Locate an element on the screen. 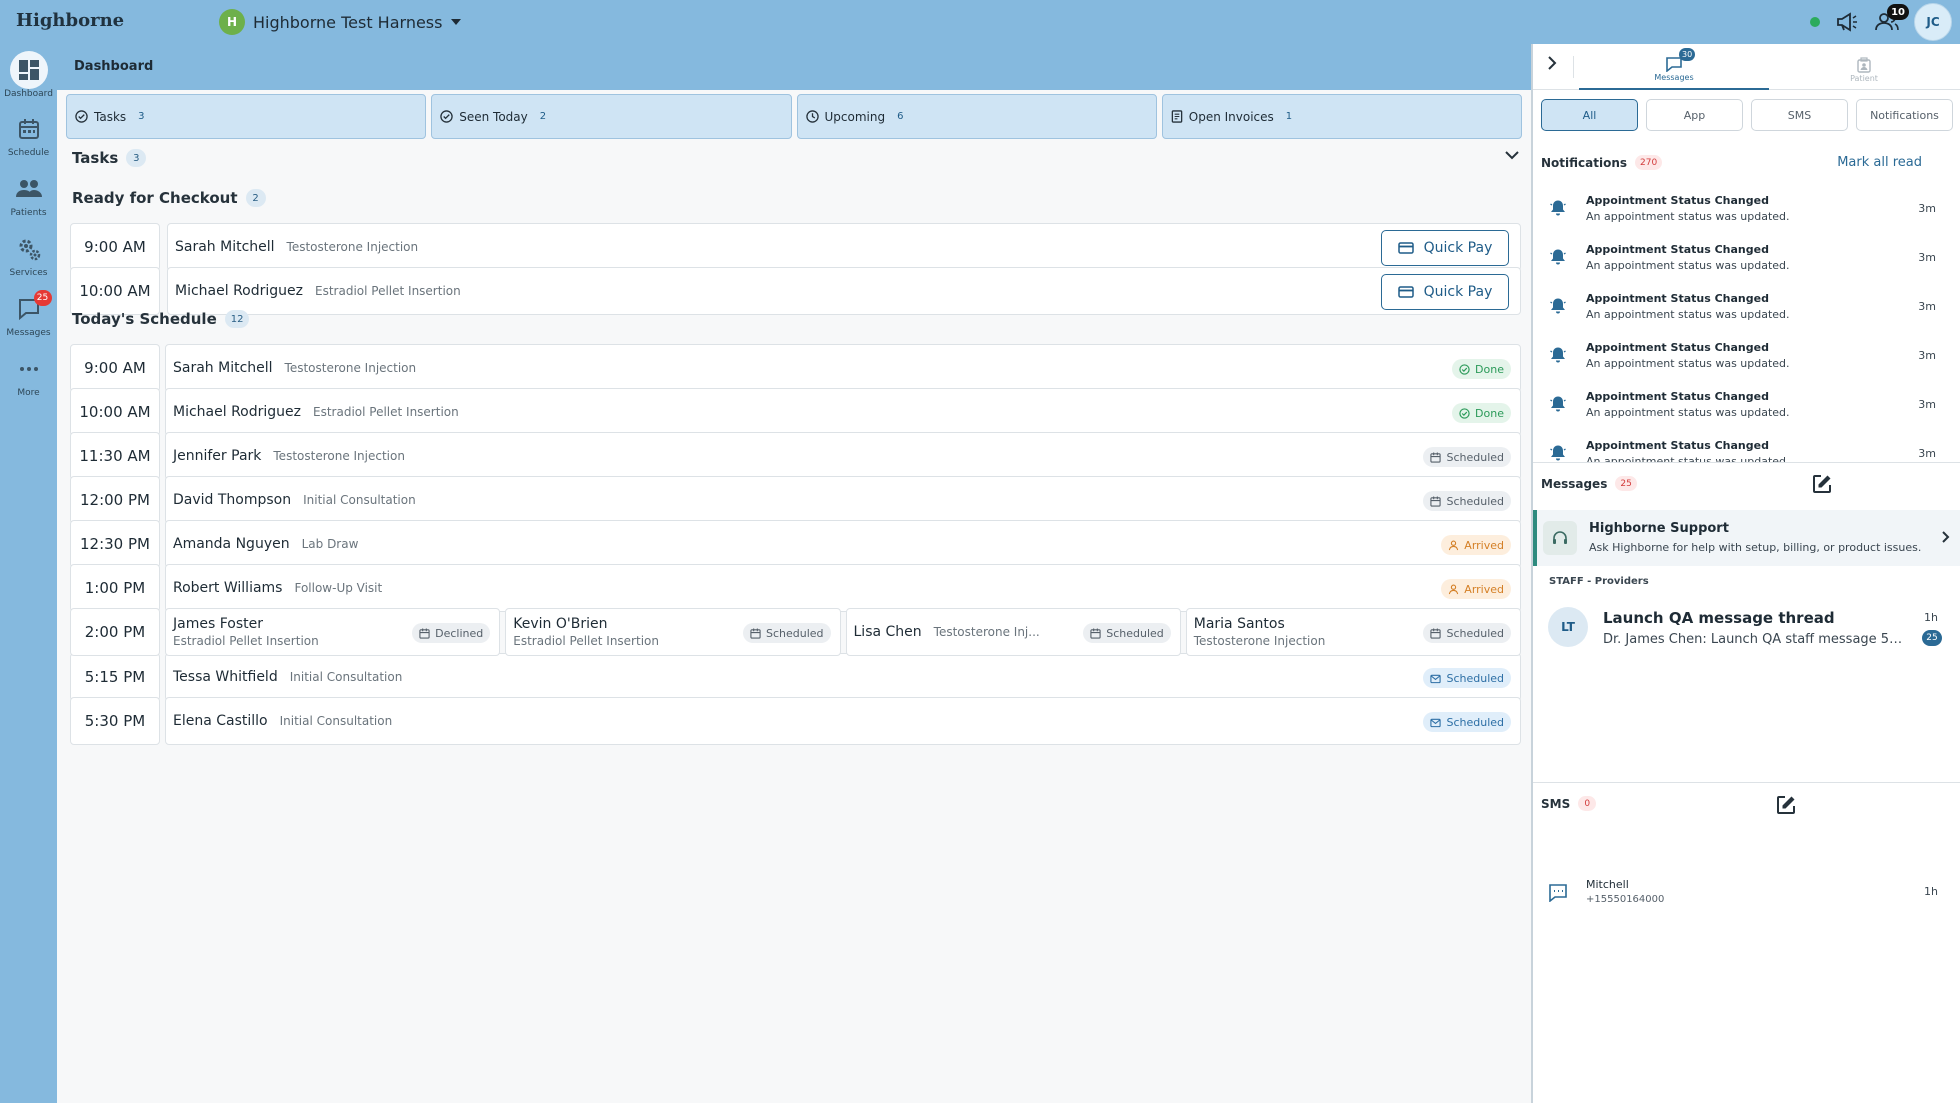  status-badge: Done is located at coordinates (1481, 413).